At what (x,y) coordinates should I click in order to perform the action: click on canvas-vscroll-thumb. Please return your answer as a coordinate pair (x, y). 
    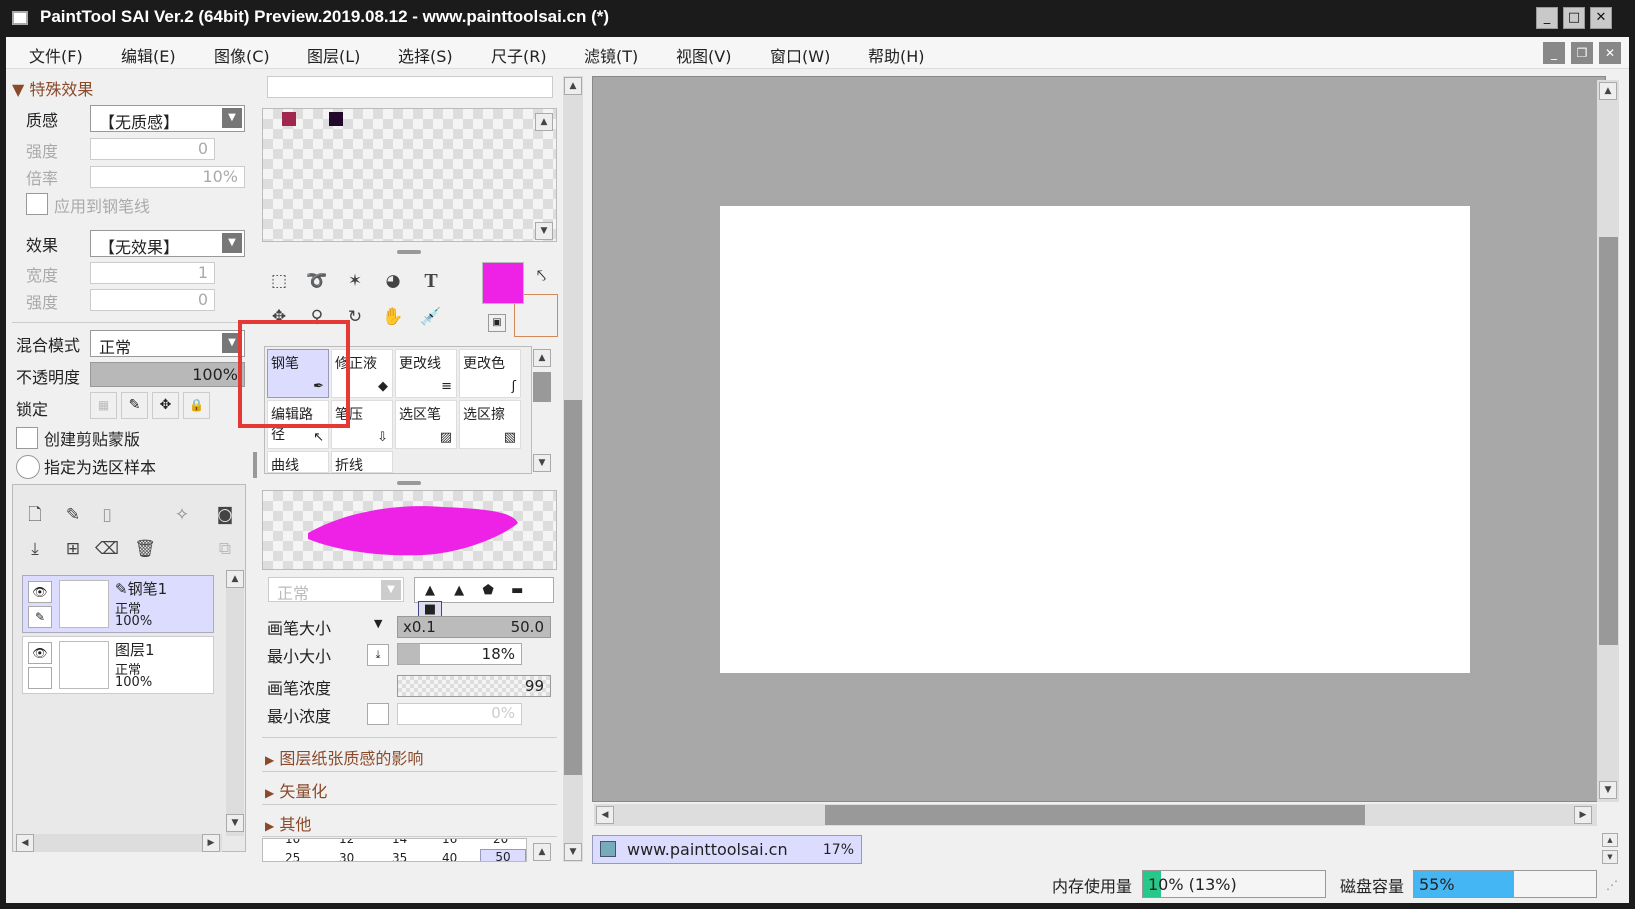
    Looking at the image, I should click on (1608, 441).